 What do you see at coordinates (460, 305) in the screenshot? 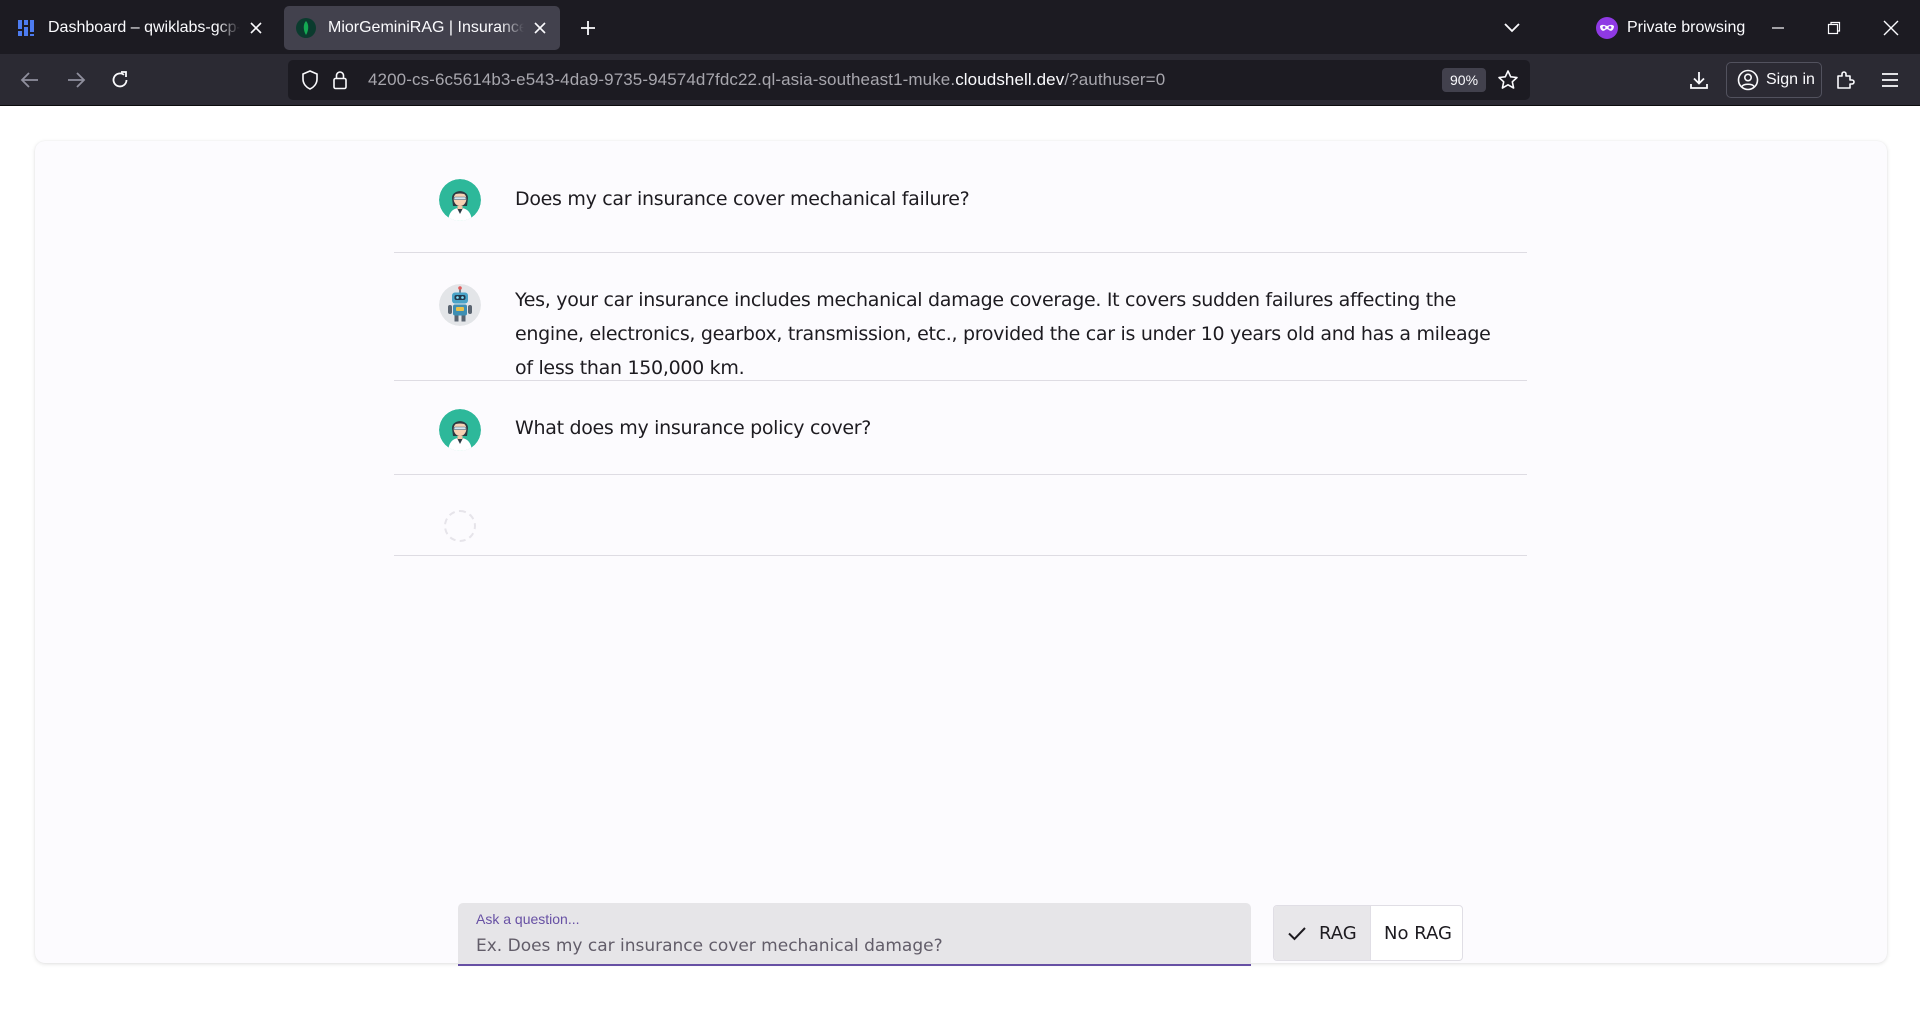
I see `robot-avatar-icon` at bounding box center [460, 305].